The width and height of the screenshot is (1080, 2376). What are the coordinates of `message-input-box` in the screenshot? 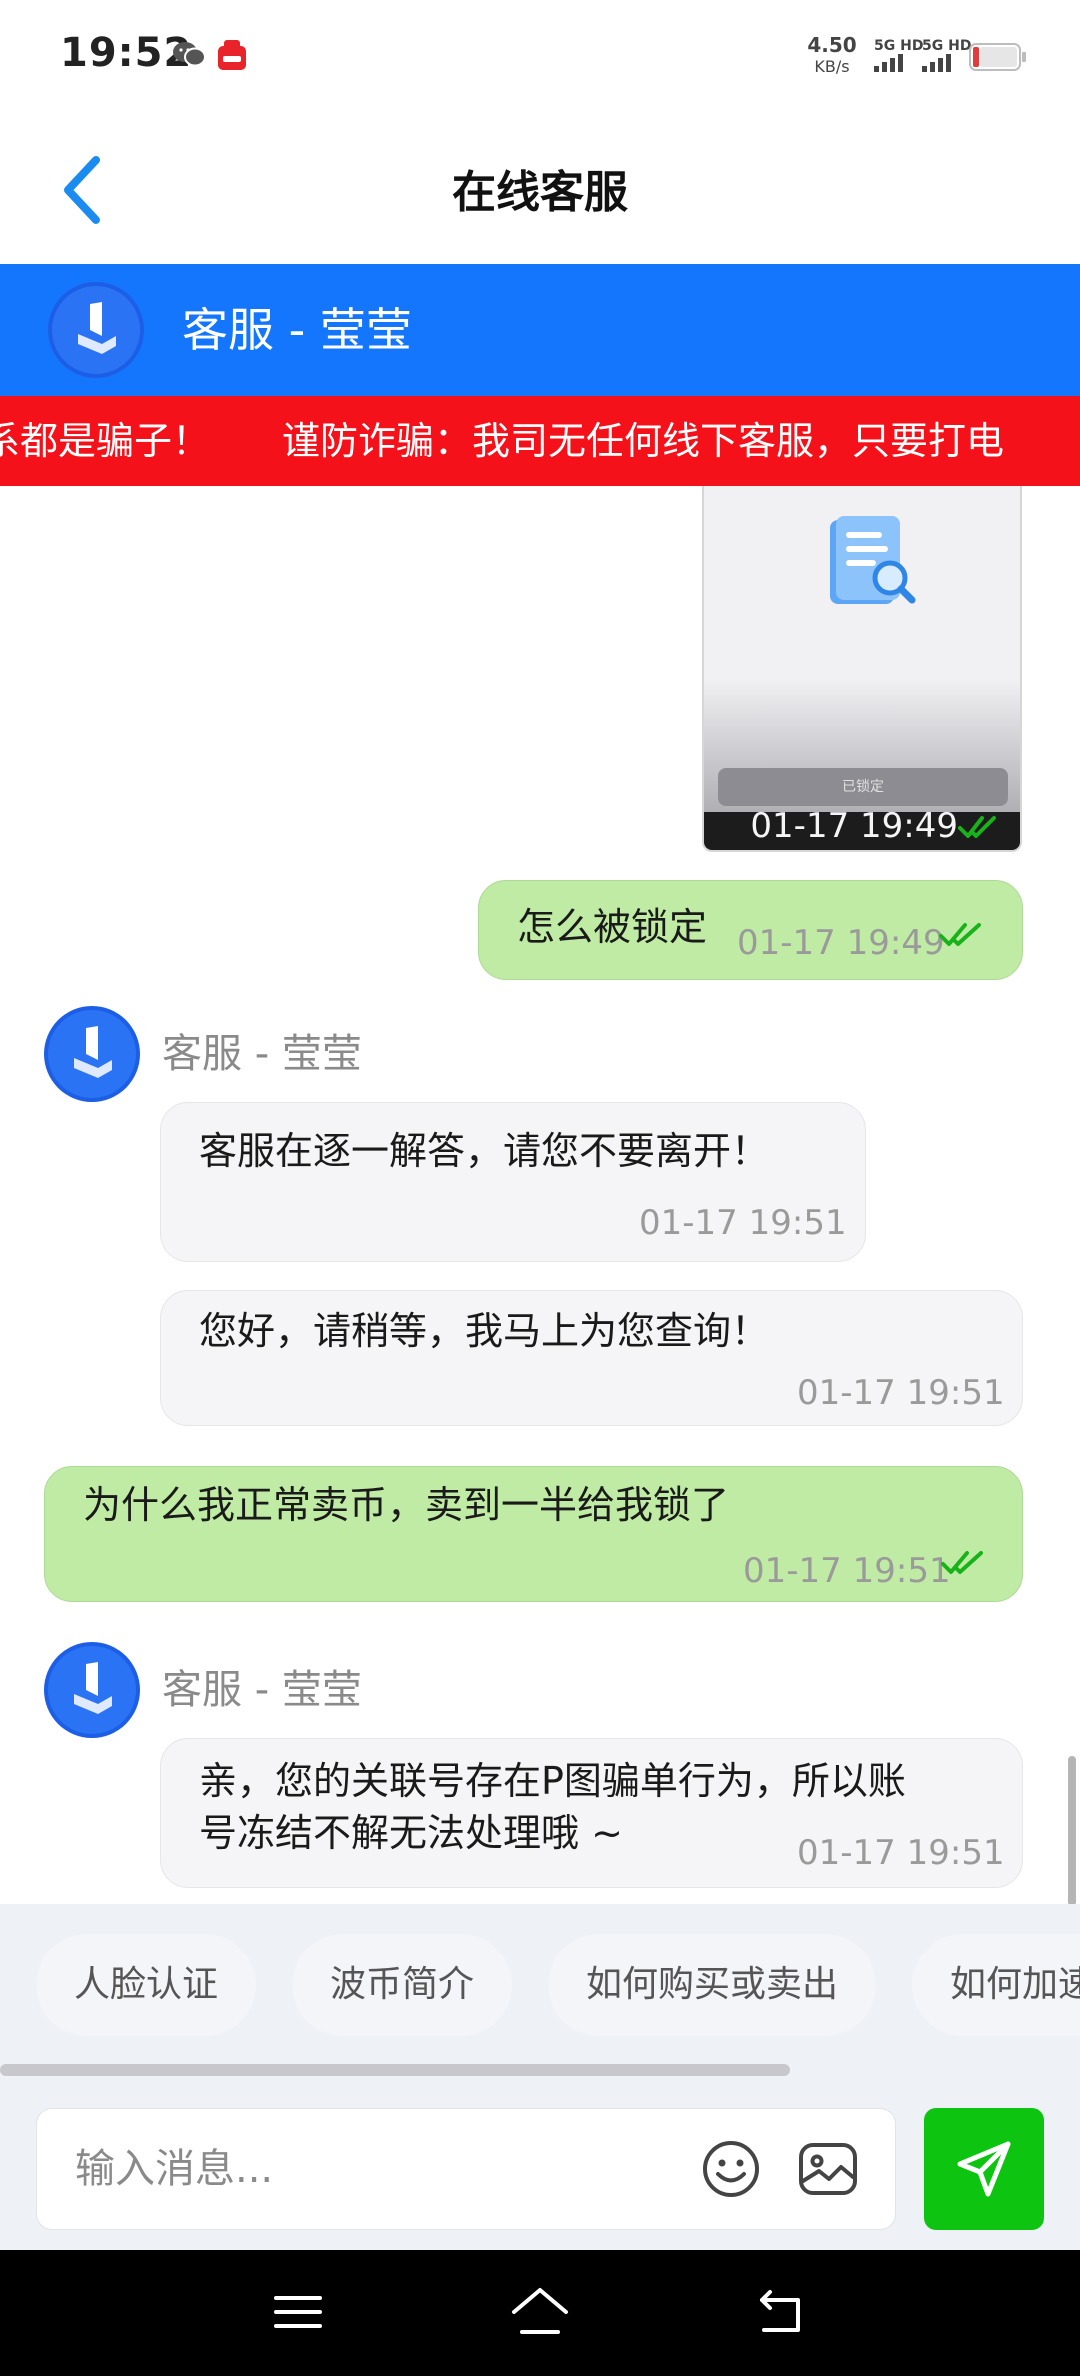 It's located at (466, 2169).